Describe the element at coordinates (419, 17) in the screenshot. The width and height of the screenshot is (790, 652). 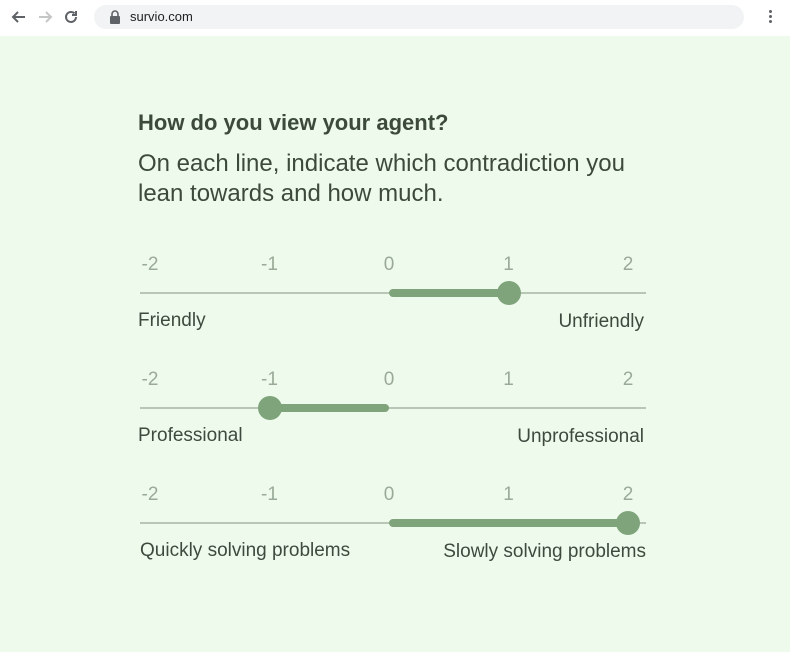
I see `address-bar: survio.com` at that location.